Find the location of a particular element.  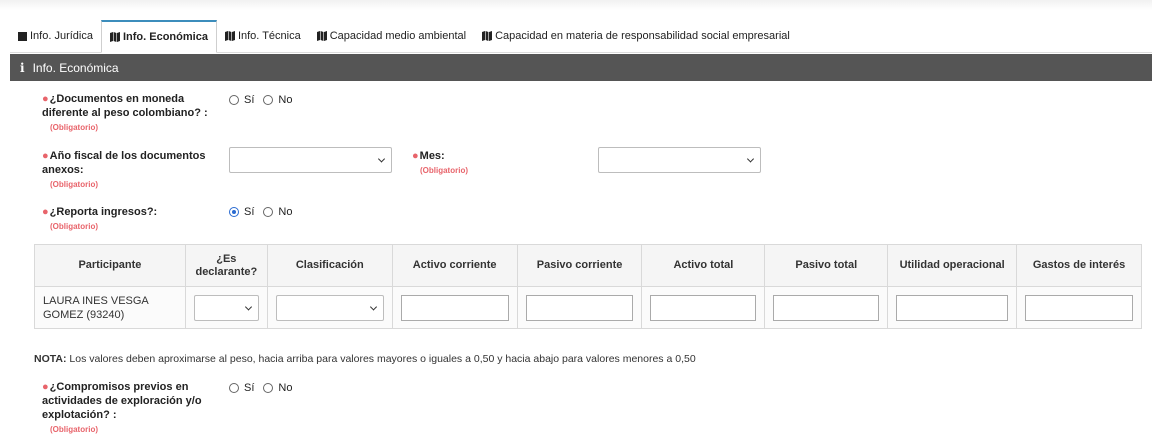

radio-group-compromisos: Sí No is located at coordinates (265, 388).